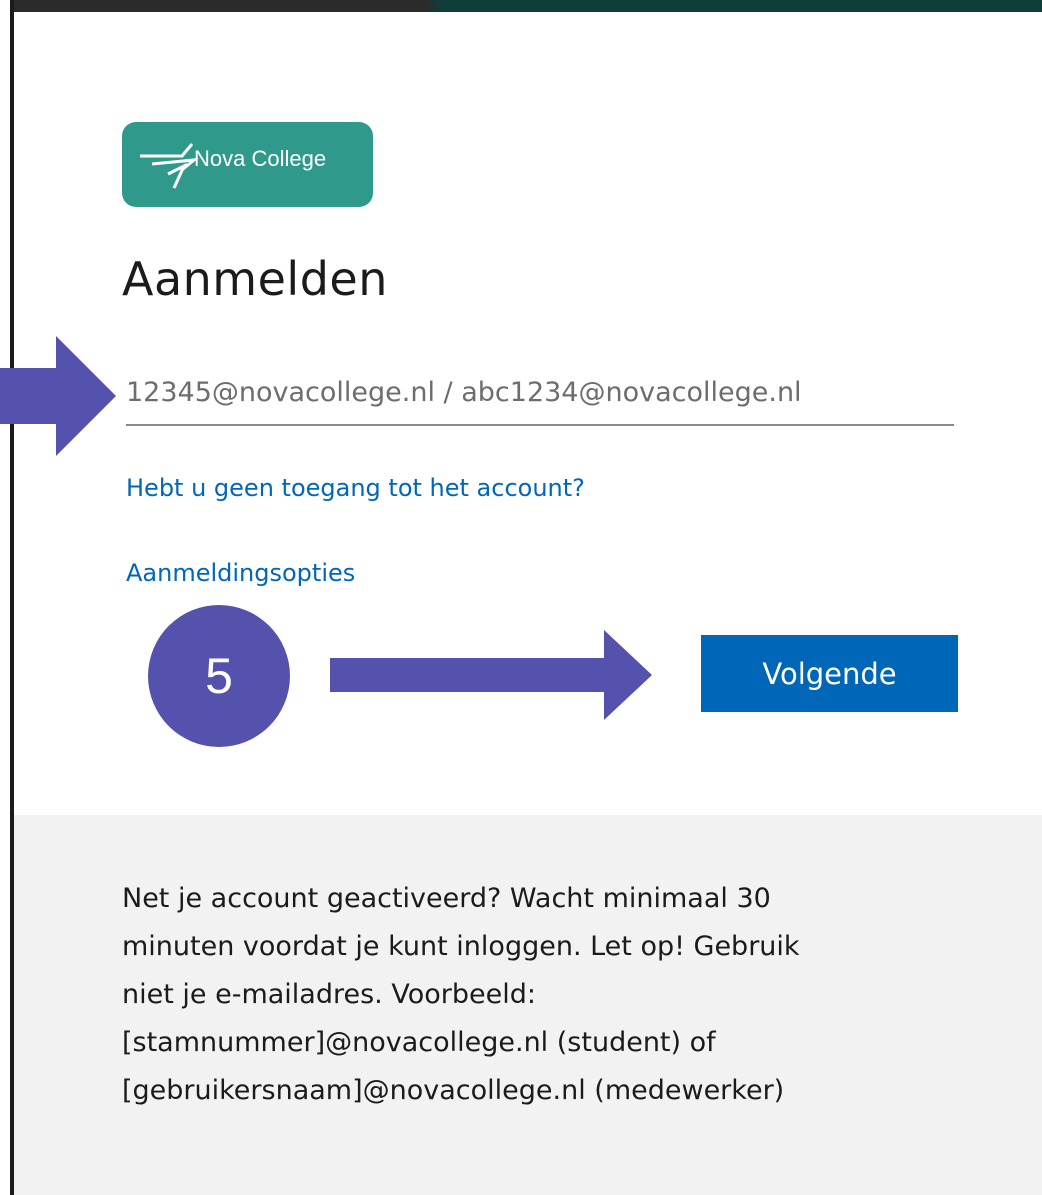  What do you see at coordinates (829, 673) in the screenshot?
I see `next-button: Volgende` at bounding box center [829, 673].